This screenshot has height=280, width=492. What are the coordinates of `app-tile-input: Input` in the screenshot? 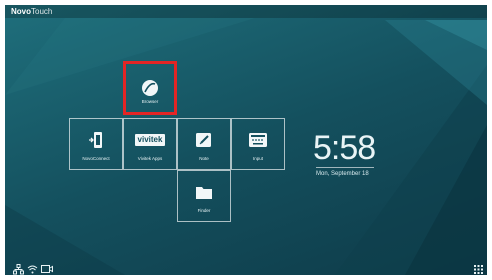 It's located at (258, 144).